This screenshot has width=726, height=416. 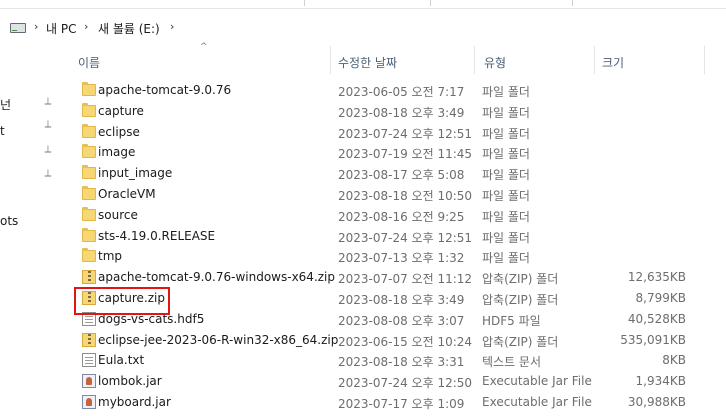 I want to click on file-name: lombok.jar, so click(x=130, y=381).